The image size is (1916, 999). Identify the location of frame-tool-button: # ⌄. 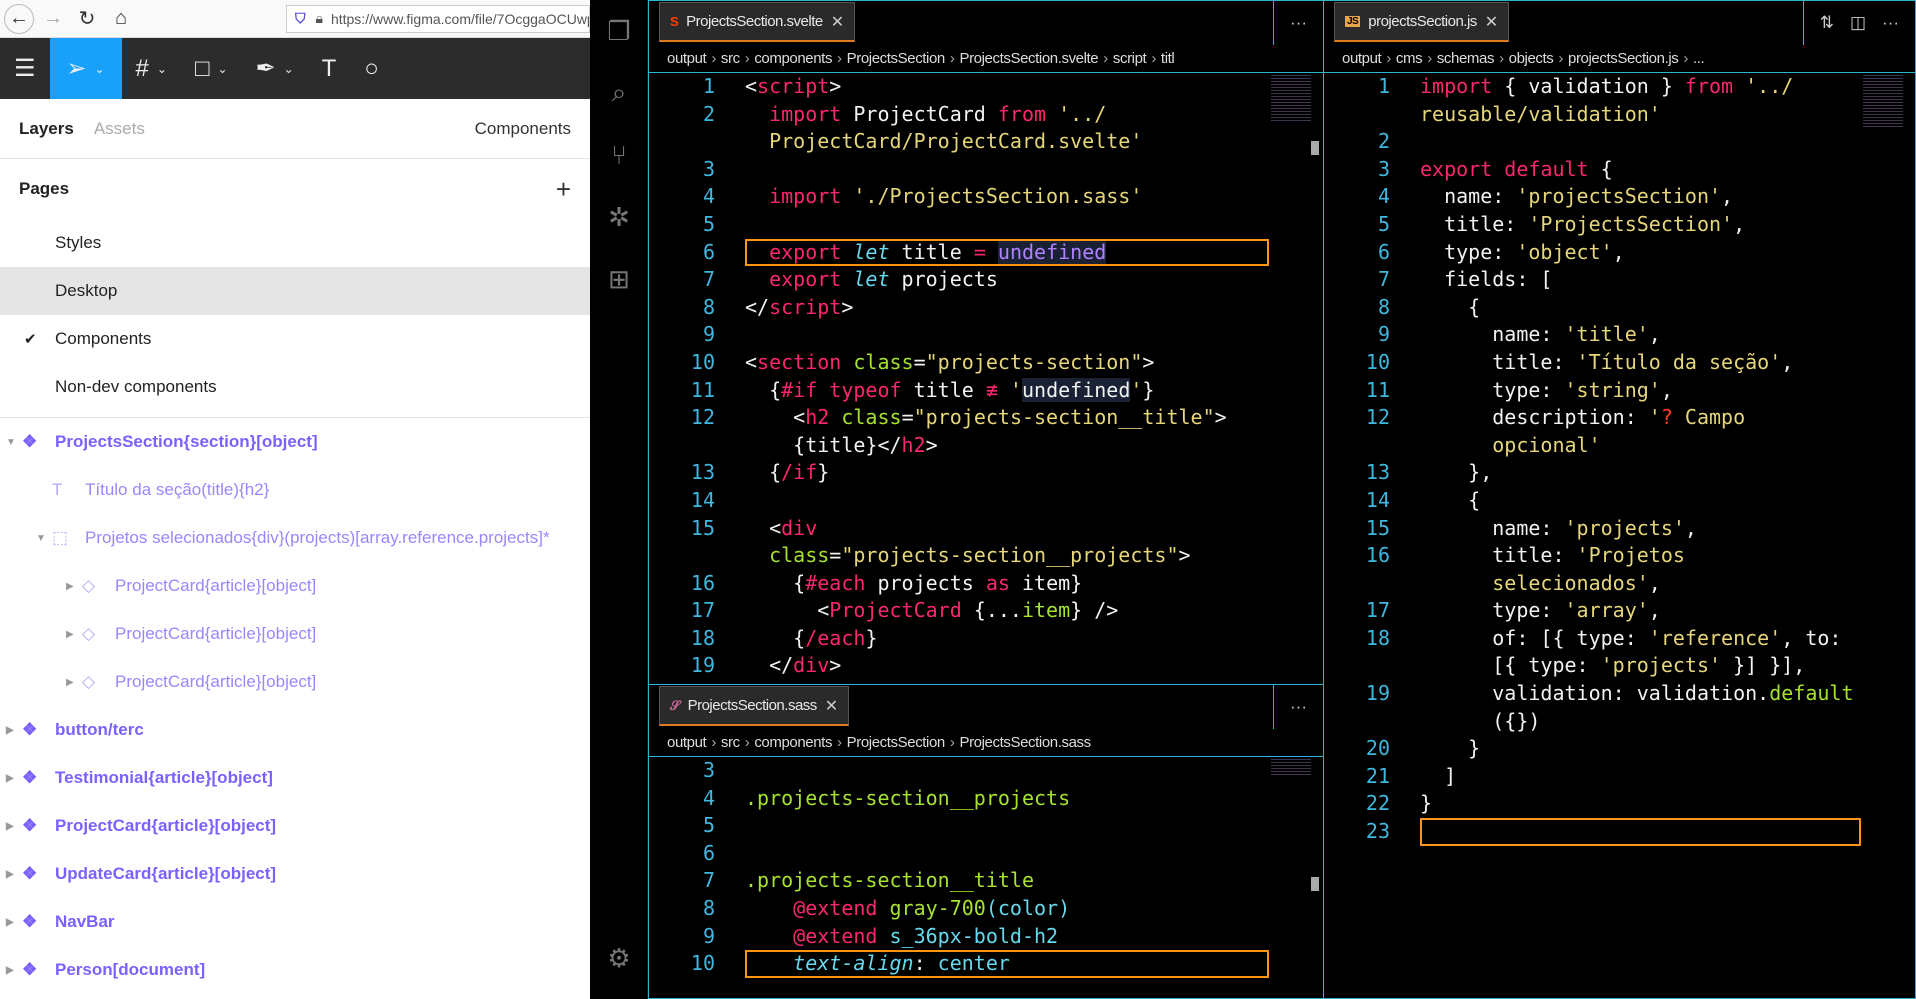
(151, 68).